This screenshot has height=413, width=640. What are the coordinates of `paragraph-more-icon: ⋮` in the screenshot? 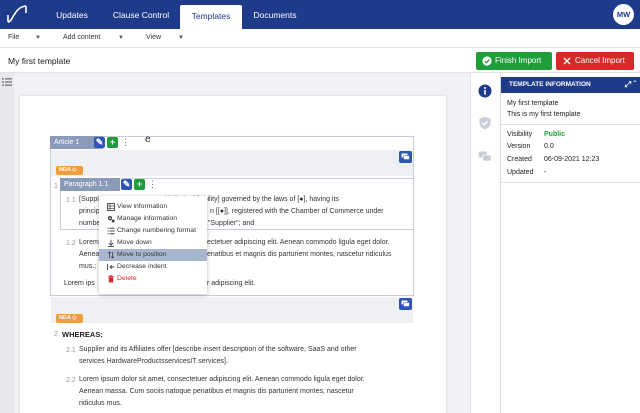 It's located at (152, 184).